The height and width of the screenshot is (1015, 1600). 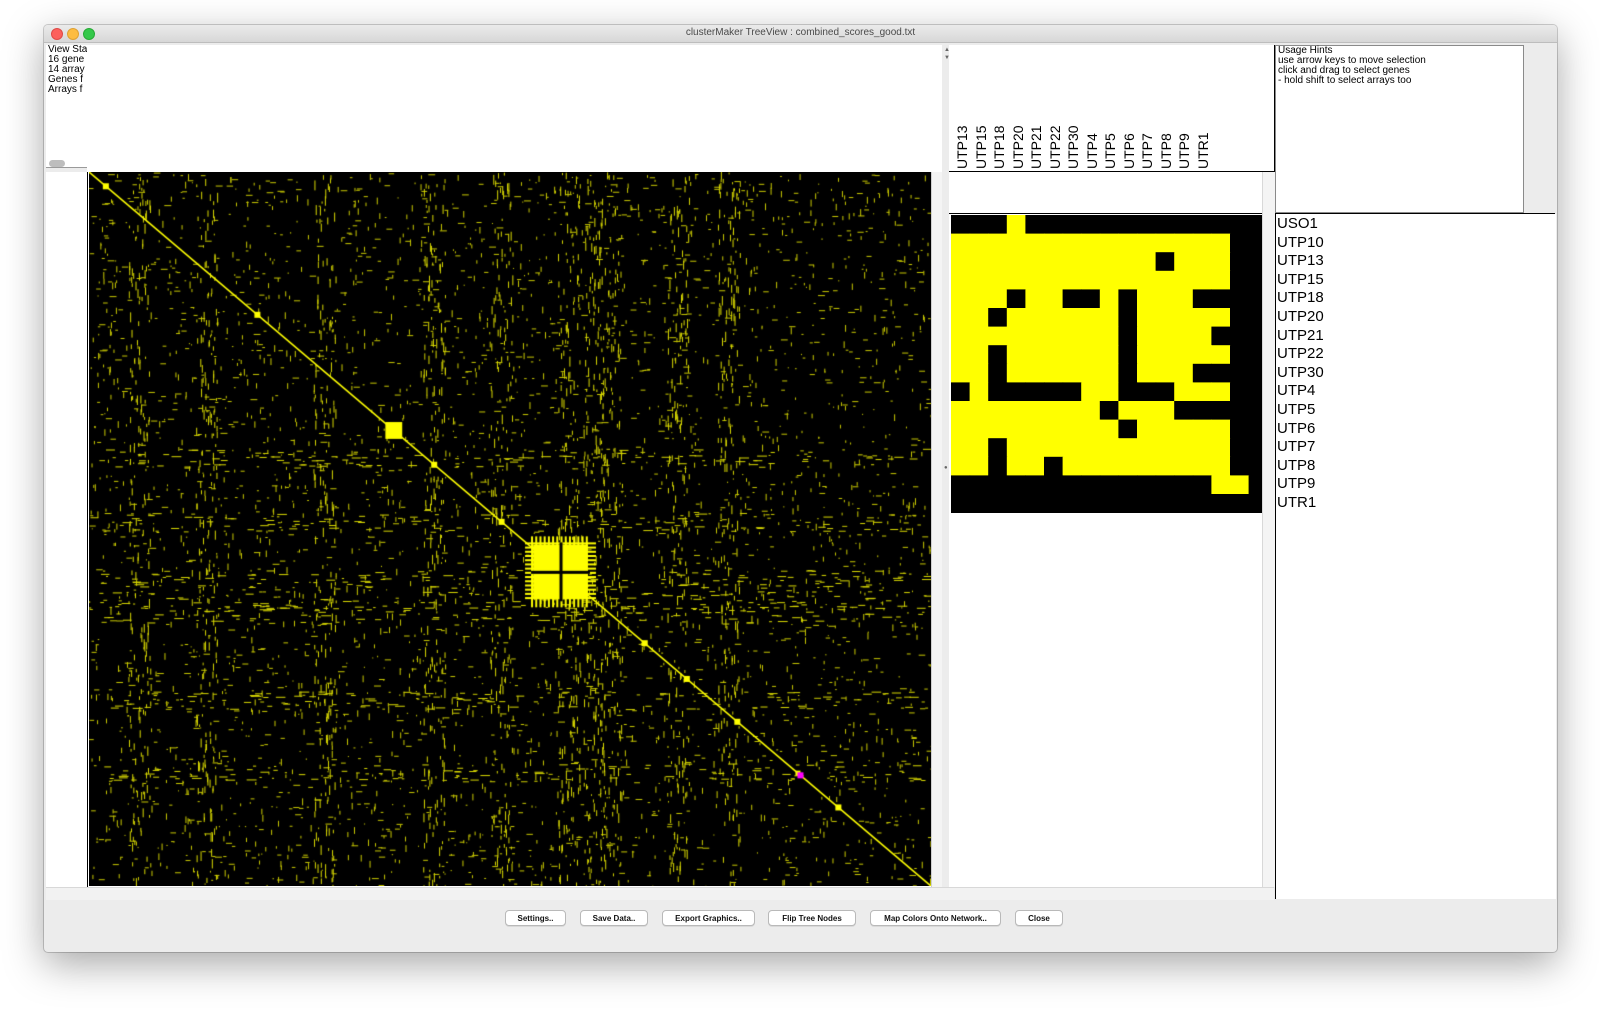 I want to click on column-label: UTP21, so click(x=1036, y=147).